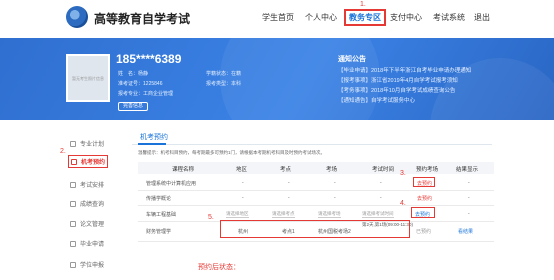 This screenshot has height=280, width=554. I want to click on col-site: 考点, so click(286, 170).